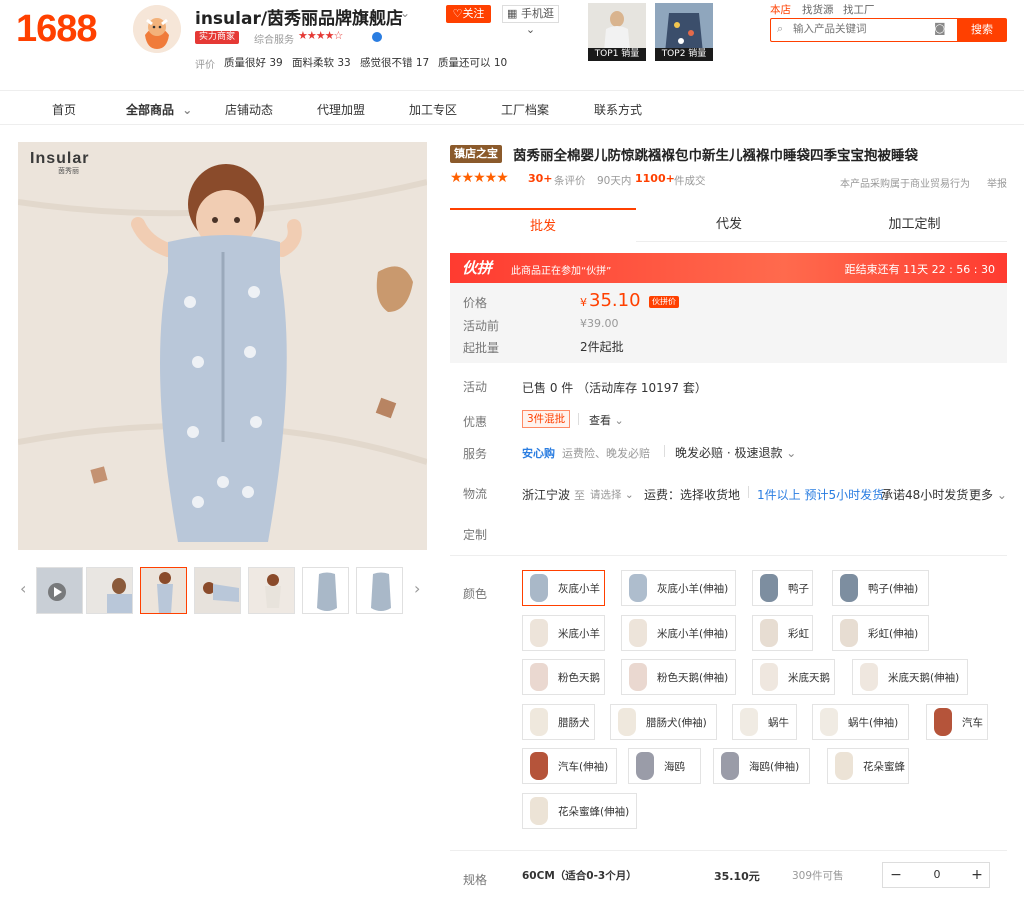 The width and height of the screenshot is (1024, 911). Describe the element at coordinates (546, 419) in the screenshot. I see `mixed-batch-tag: 3件混批` at that location.